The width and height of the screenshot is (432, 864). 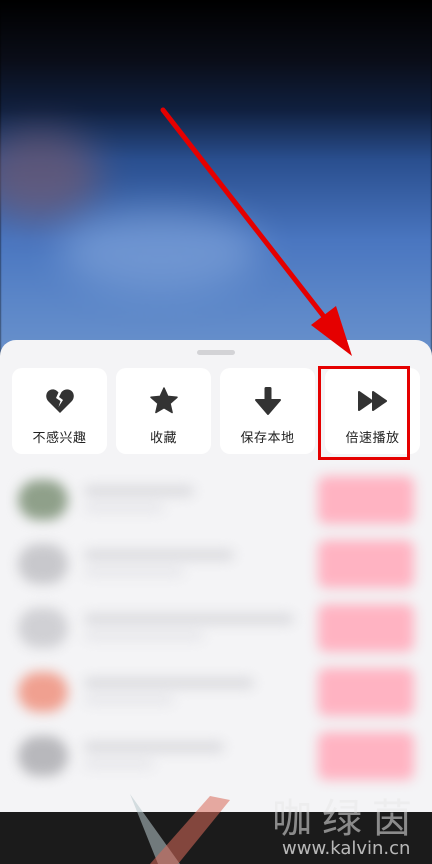 What do you see at coordinates (163, 438) in the screenshot?
I see `favorite-label: 收藏` at bounding box center [163, 438].